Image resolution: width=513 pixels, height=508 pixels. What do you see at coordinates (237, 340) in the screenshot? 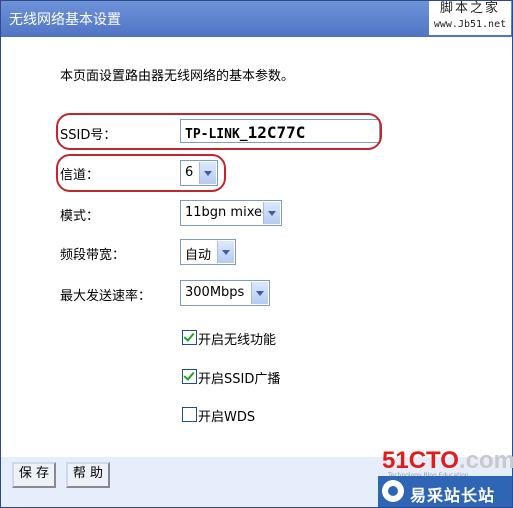
I see `enable-wireless-label: 开启无线功能` at bounding box center [237, 340].